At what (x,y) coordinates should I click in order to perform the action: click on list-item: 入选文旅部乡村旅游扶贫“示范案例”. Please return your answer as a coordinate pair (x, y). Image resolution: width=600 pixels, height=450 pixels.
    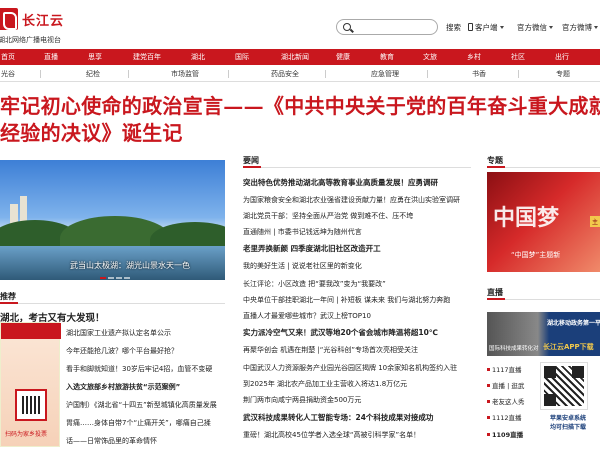
    Looking at the image, I should click on (145, 387).